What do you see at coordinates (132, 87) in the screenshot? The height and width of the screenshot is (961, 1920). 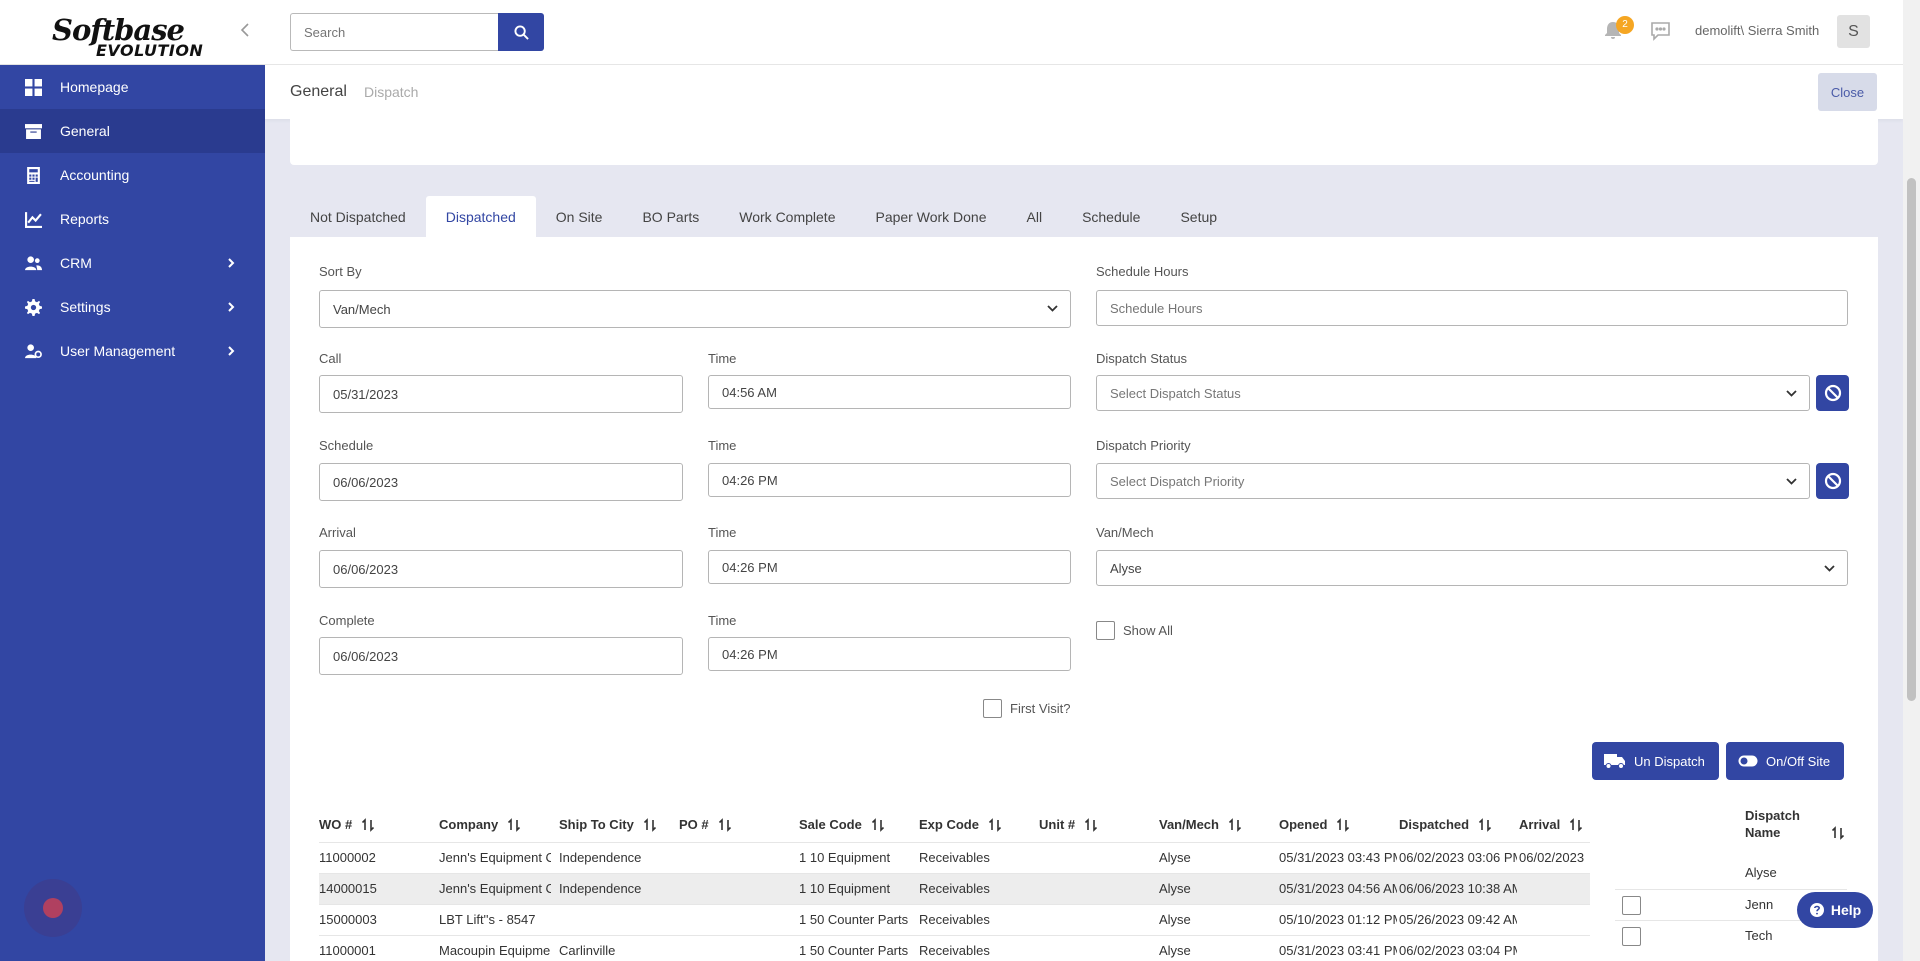 I see `sidebar-item-homepage: Homepage` at bounding box center [132, 87].